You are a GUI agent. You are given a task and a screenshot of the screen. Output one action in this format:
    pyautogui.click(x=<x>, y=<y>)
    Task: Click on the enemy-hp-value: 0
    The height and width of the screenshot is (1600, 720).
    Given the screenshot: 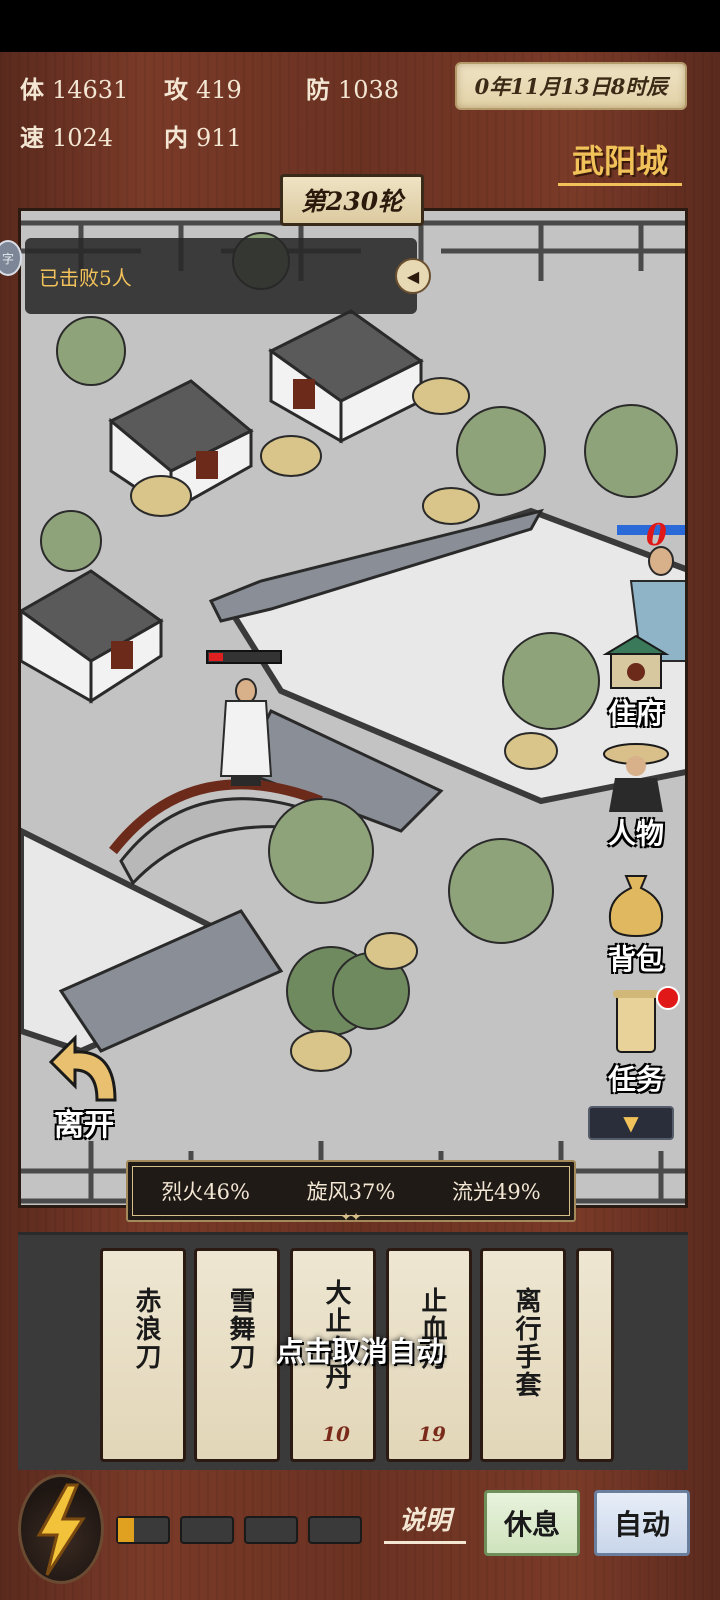 What is the action you would take?
    pyautogui.click(x=656, y=535)
    